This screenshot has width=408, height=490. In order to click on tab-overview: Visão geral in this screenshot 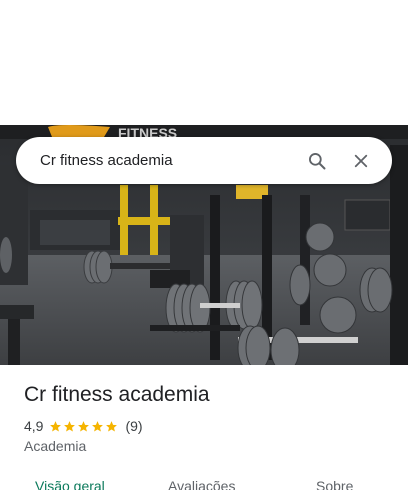, I will do `click(70, 484)`.